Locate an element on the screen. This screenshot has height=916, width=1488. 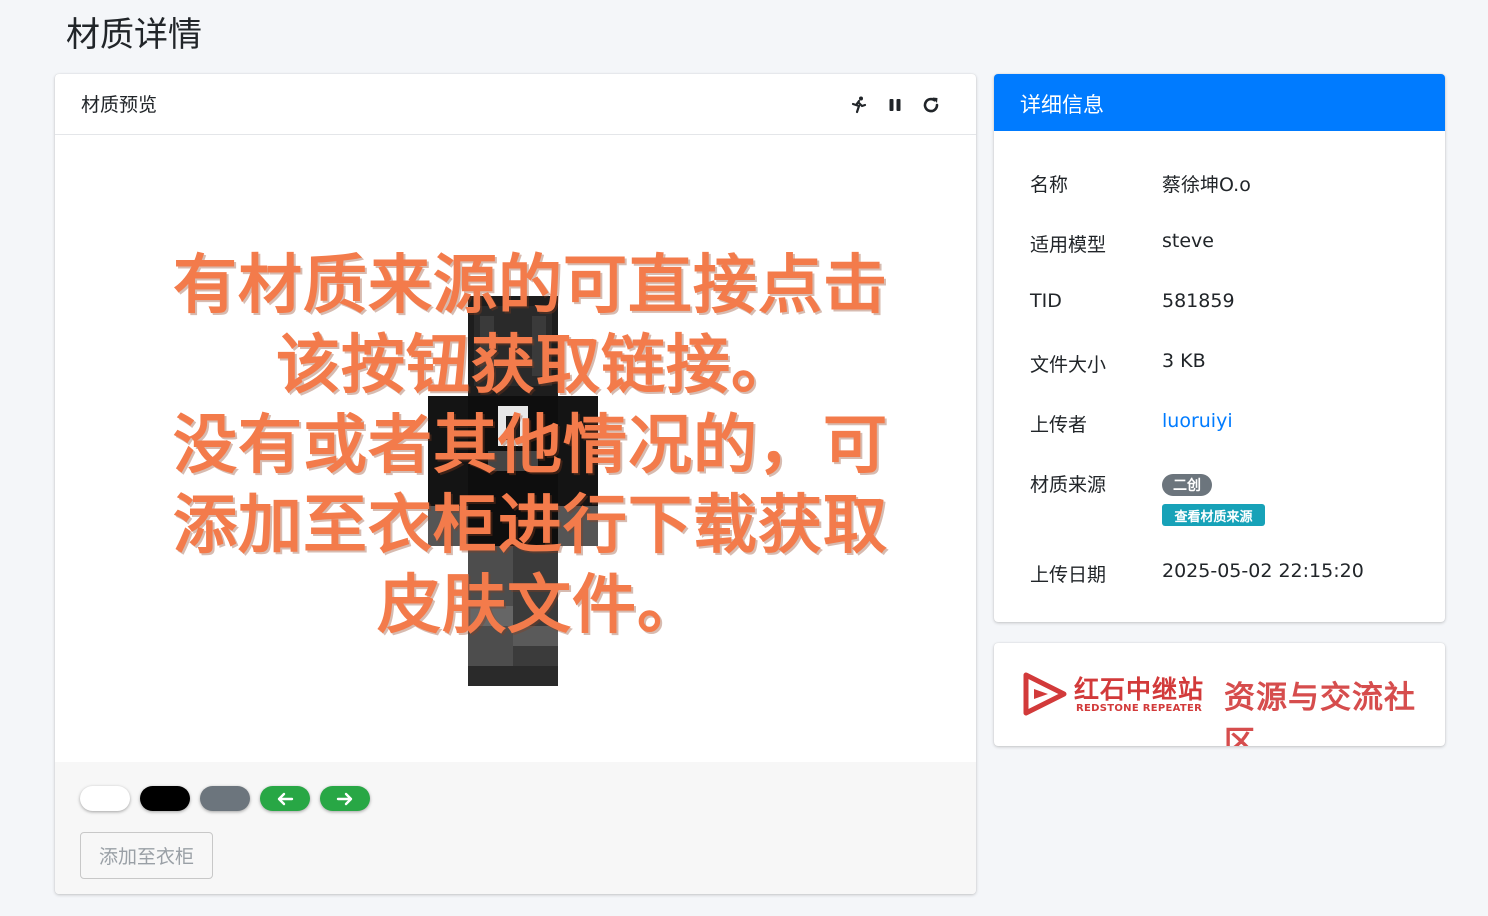
detail-header: 详细信息 is located at coordinates (1219, 102).